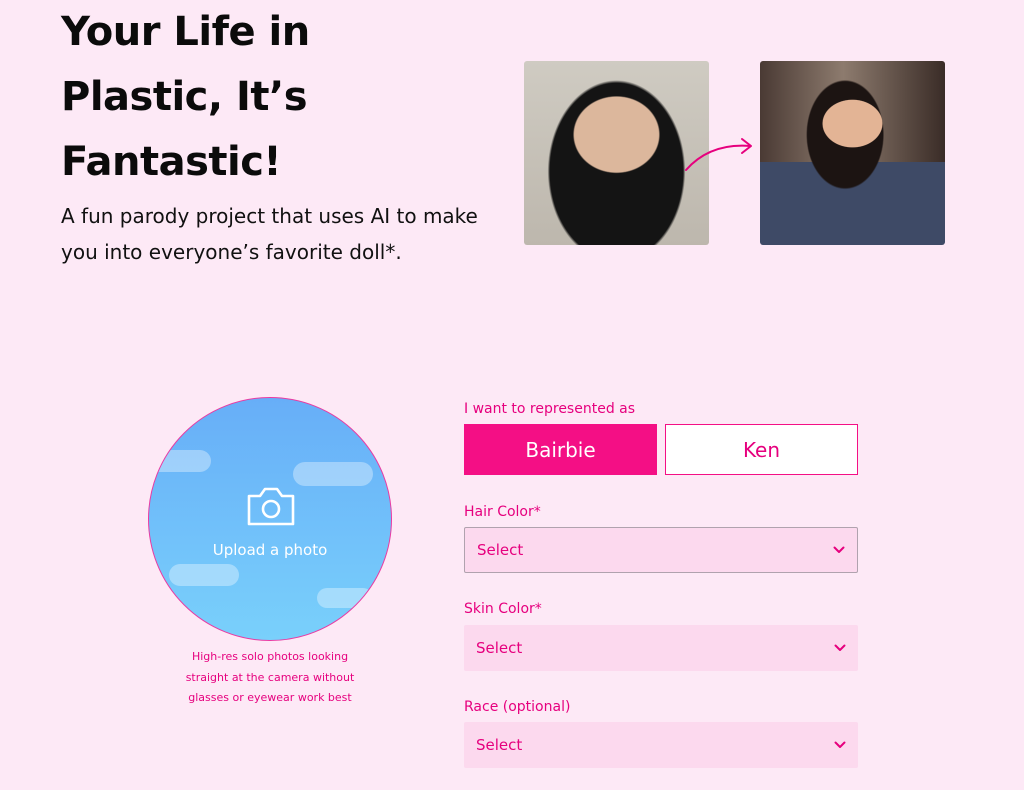  I want to click on race-value: Select, so click(499, 745).